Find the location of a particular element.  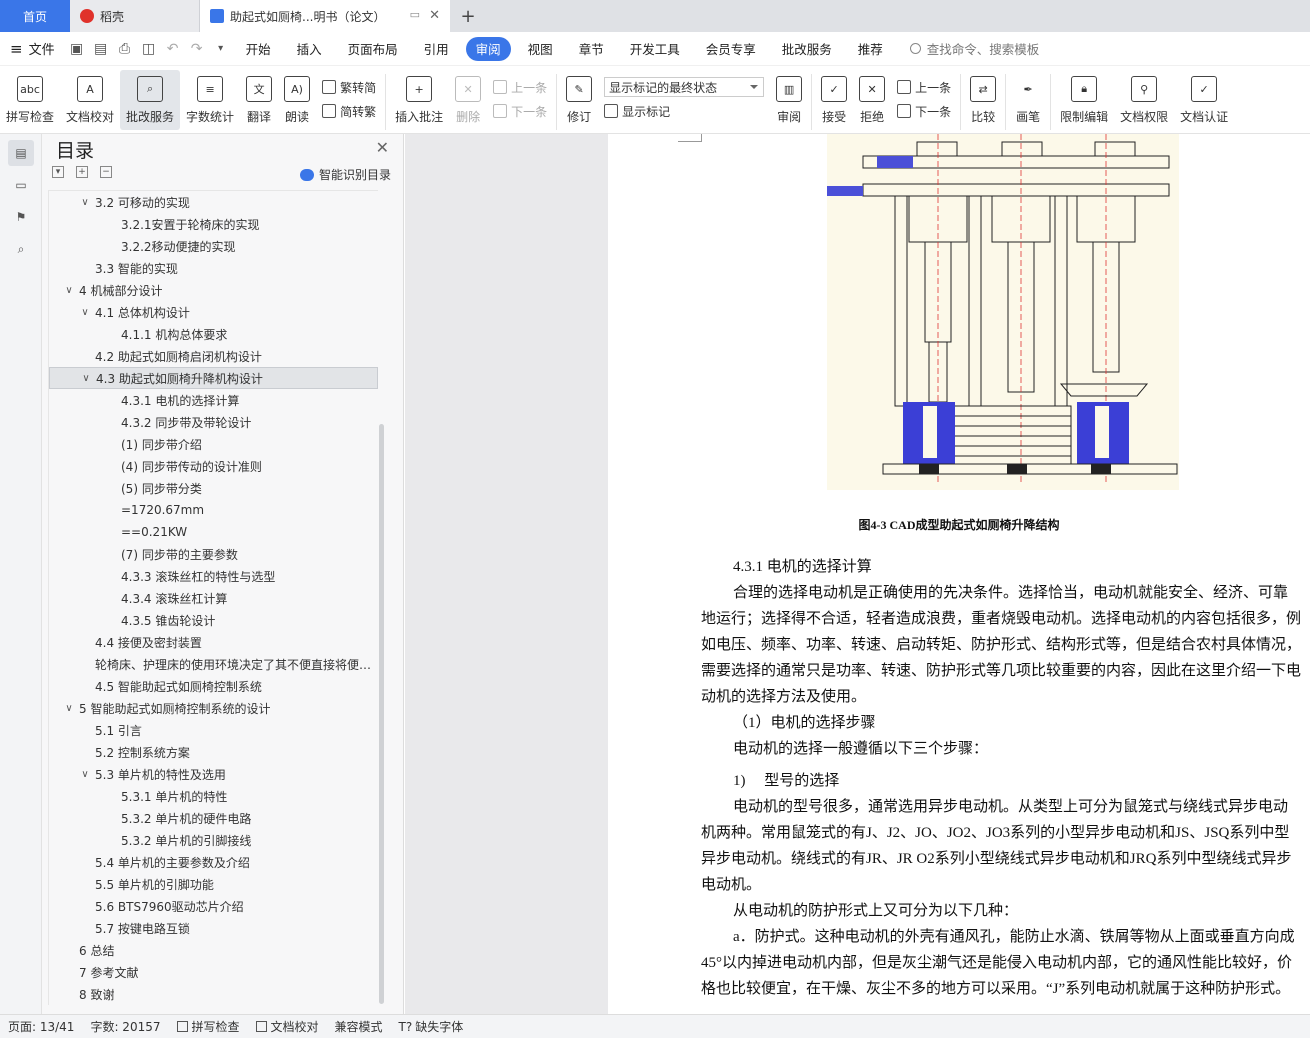

word-count: 字数: 20157 is located at coordinates (125, 1026).